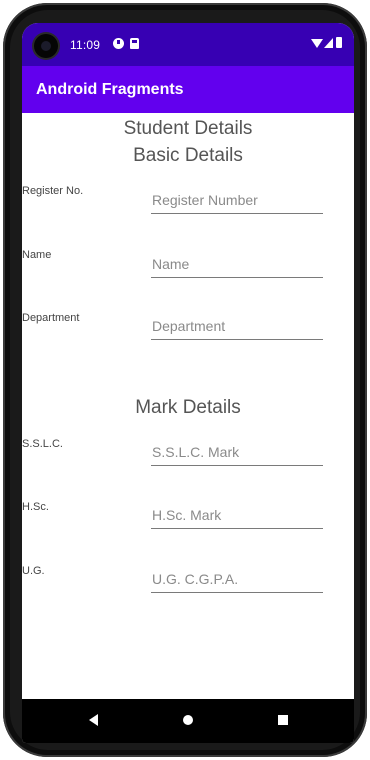  I want to click on department-label: Department, so click(51, 318).